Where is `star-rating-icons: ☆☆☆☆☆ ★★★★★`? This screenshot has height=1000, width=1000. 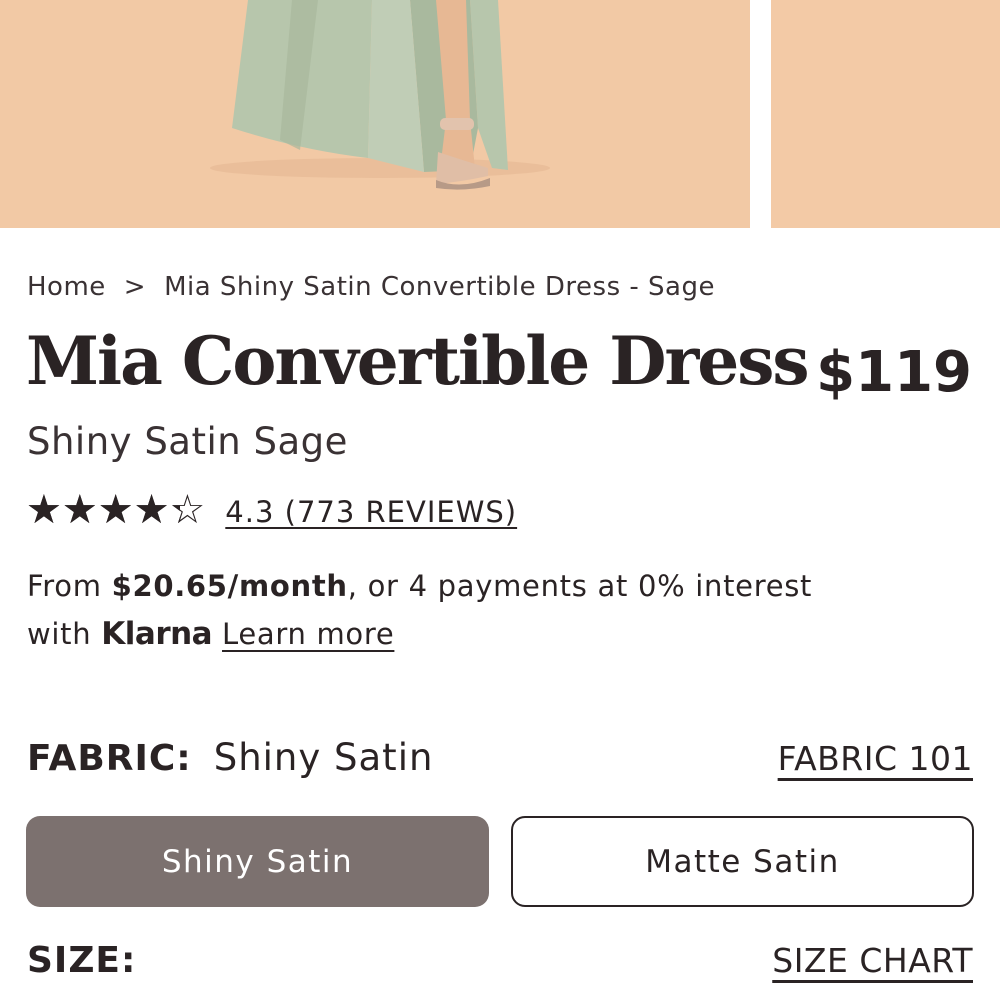 star-rating-icons: ☆☆☆☆☆ ★★★★★ is located at coordinates (115, 512).